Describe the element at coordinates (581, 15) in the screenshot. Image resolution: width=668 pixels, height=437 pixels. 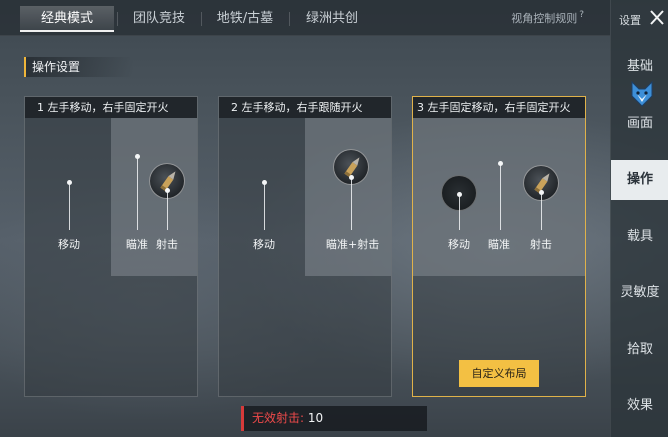
I see `help-icon: ?` at that location.